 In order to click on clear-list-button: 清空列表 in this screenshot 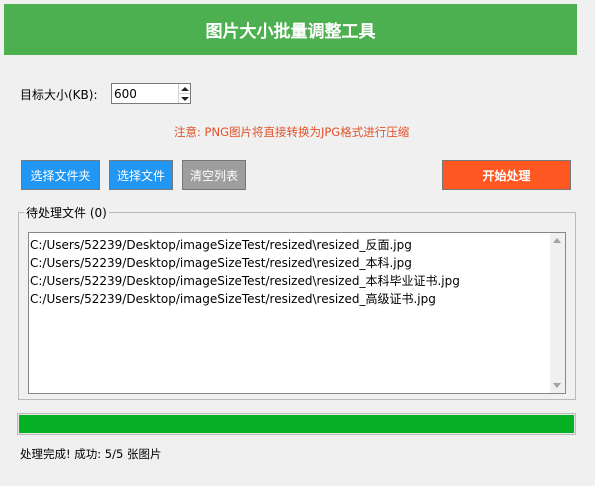, I will do `click(214, 175)`.